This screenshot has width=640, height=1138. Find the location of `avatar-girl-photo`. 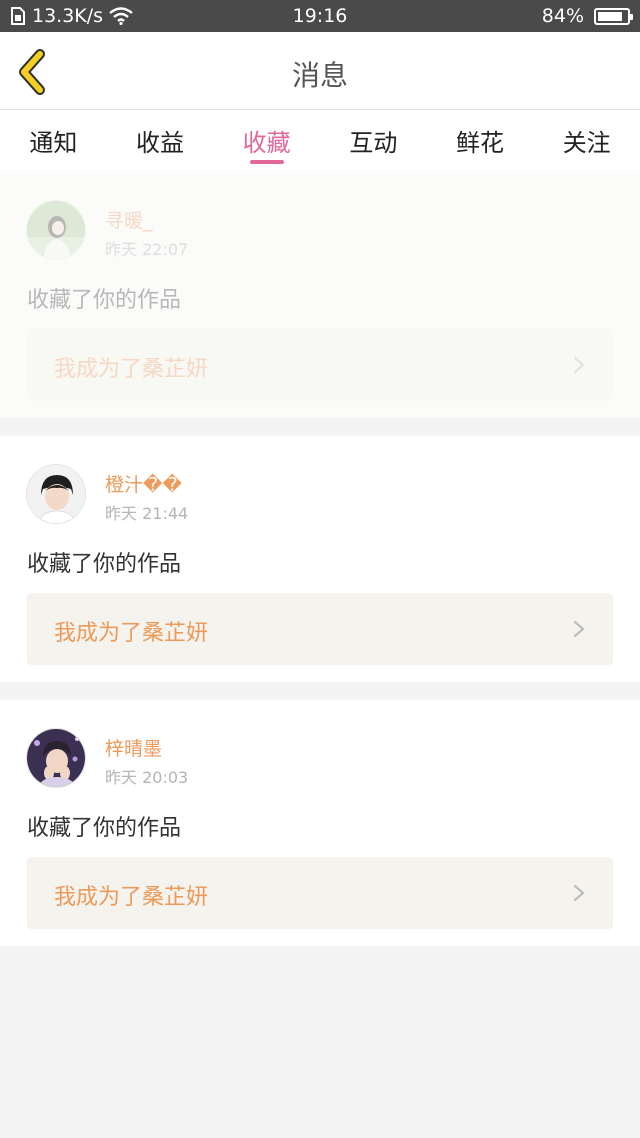

avatar-girl-photo is located at coordinates (56, 230).